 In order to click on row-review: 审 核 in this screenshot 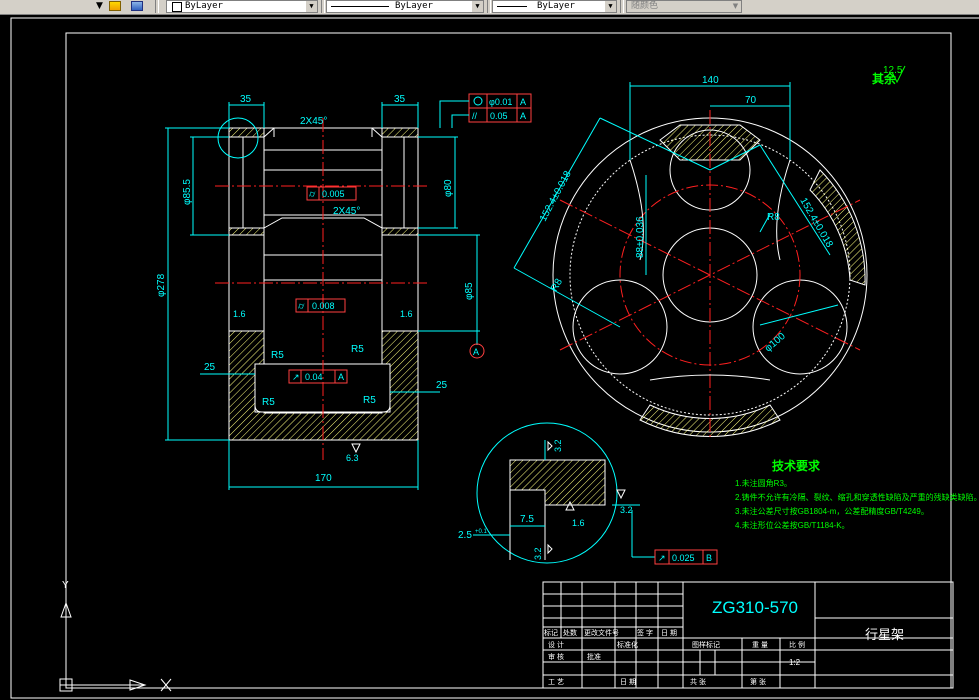, I will do `click(556, 656)`.